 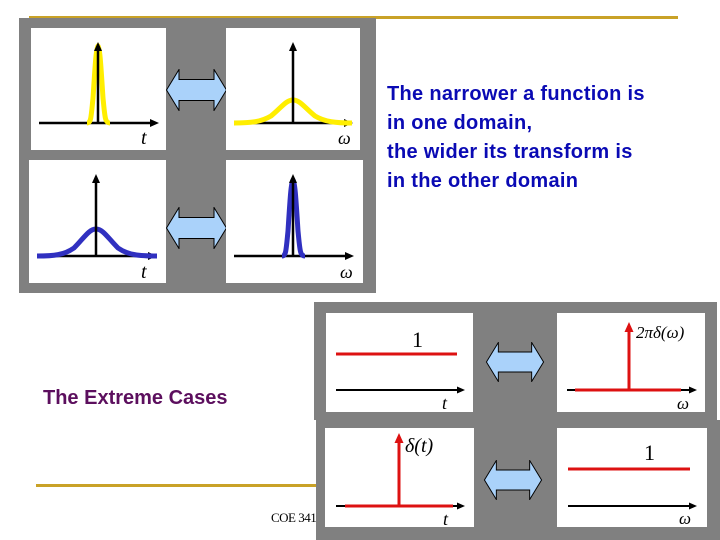 I want to click on plot-impulse-time: δ(t) t, so click(x=399, y=477).